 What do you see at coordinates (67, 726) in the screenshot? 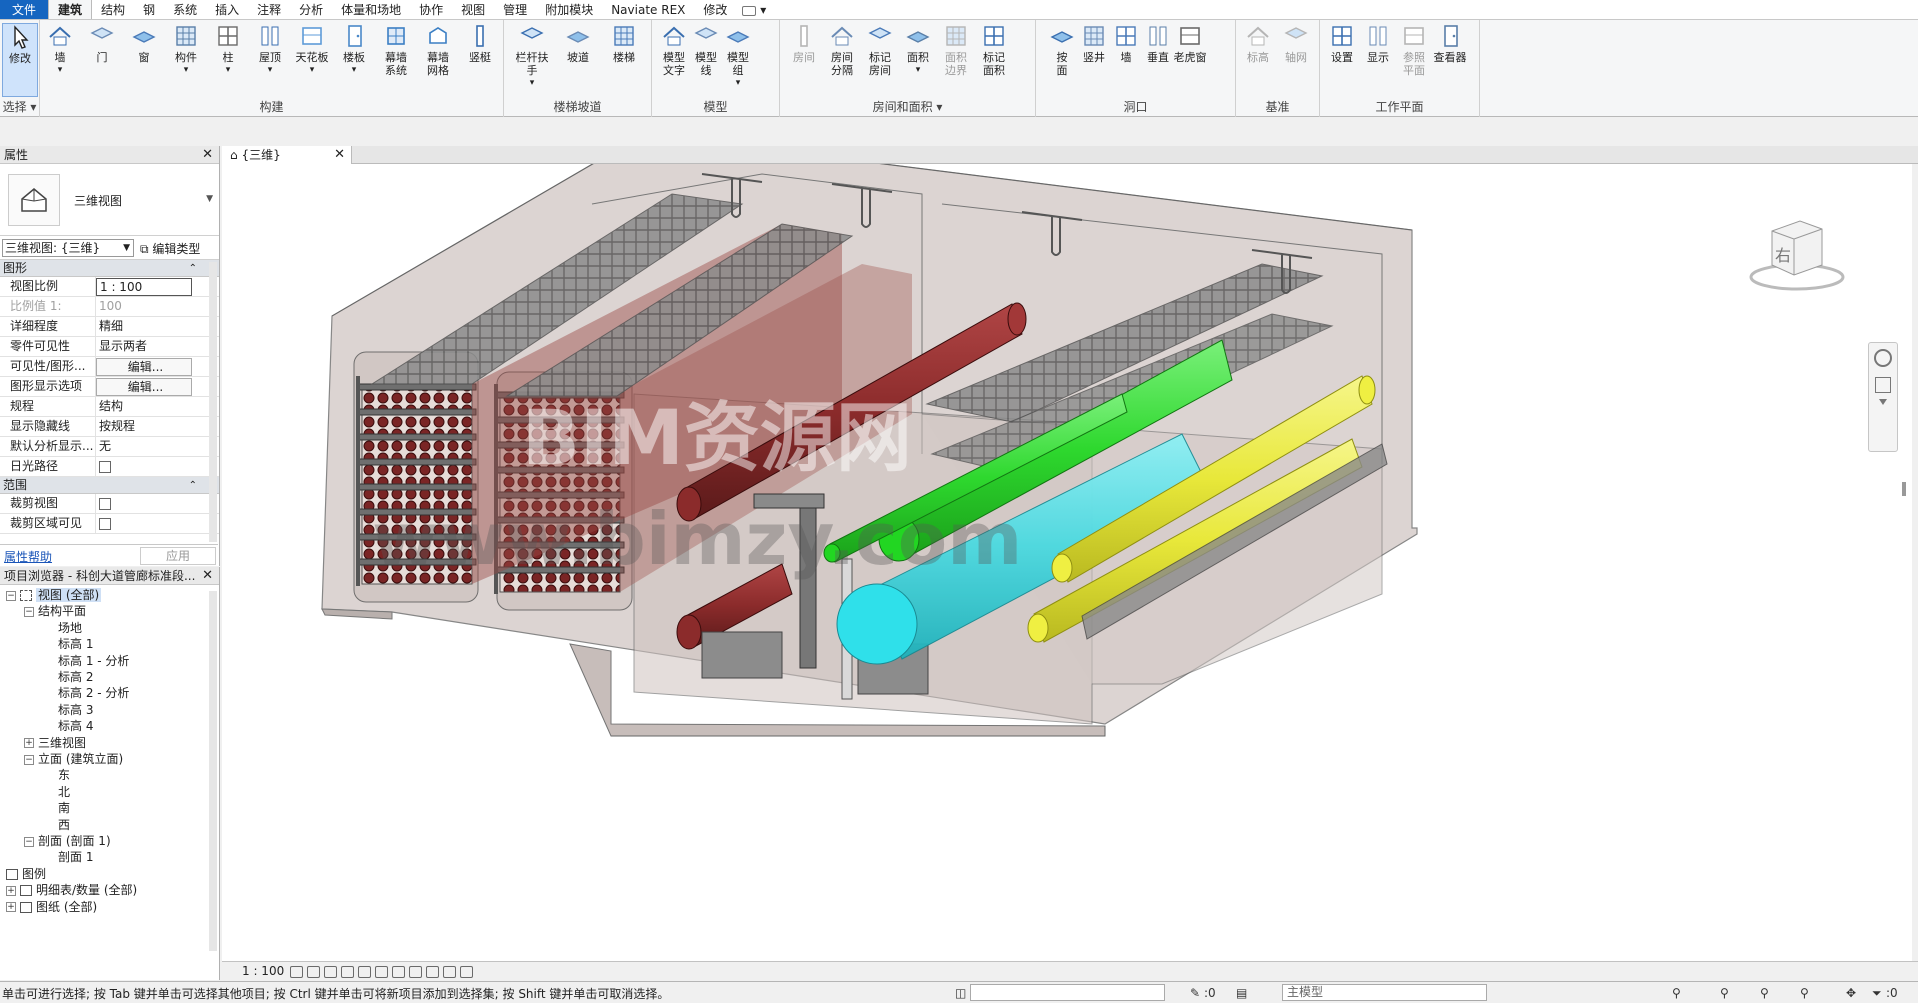
I see `browser-node: 标高 4` at bounding box center [67, 726].